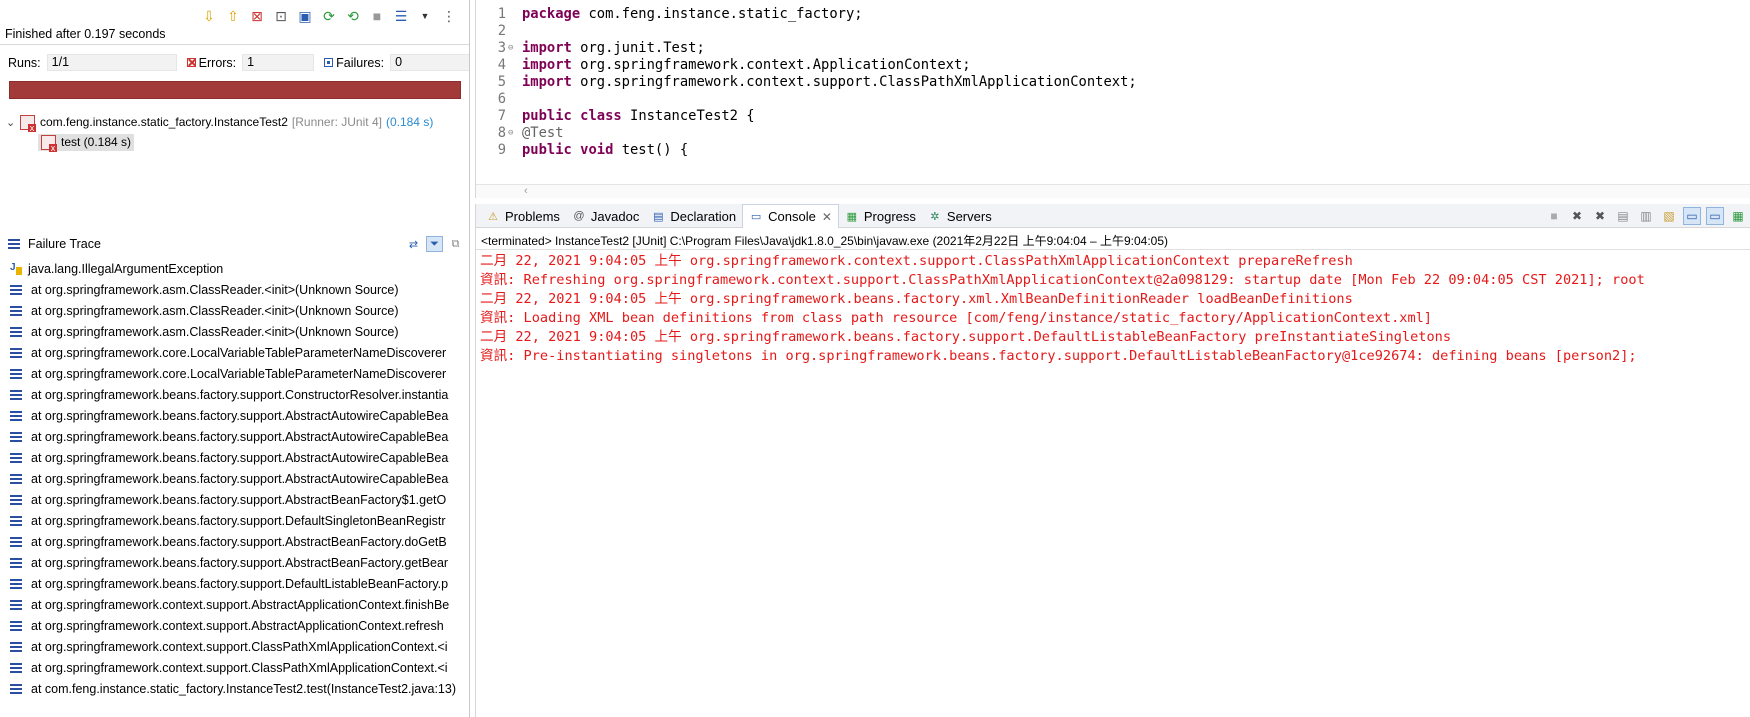  What do you see at coordinates (305, 16) in the screenshot?
I see `layout-icon: ▣` at bounding box center [305, 16].